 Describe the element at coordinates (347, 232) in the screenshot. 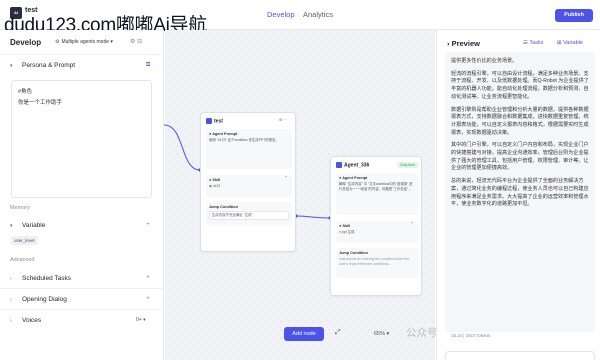

I see `skill-item: ■ ppt 生成` at that location.